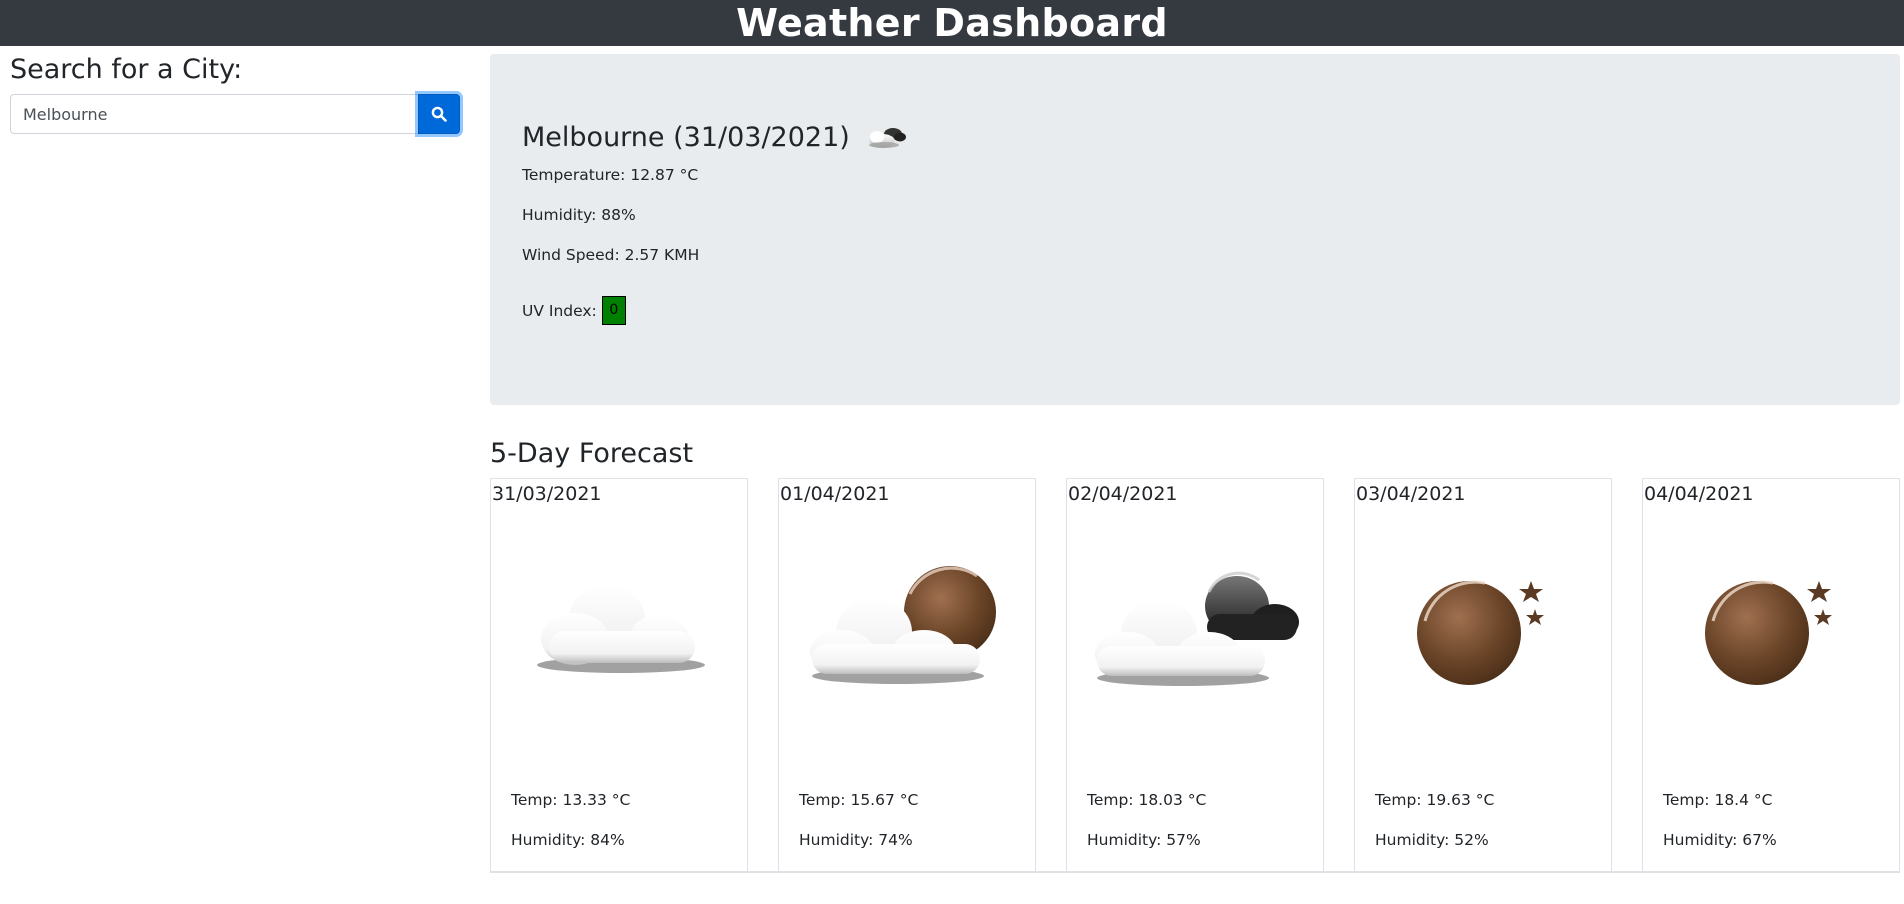 The height and width of the screenshot is (904, 1904). Describe the element at coordinates (619, 629) in the screenshot. I see `cloud-icon` at that location.